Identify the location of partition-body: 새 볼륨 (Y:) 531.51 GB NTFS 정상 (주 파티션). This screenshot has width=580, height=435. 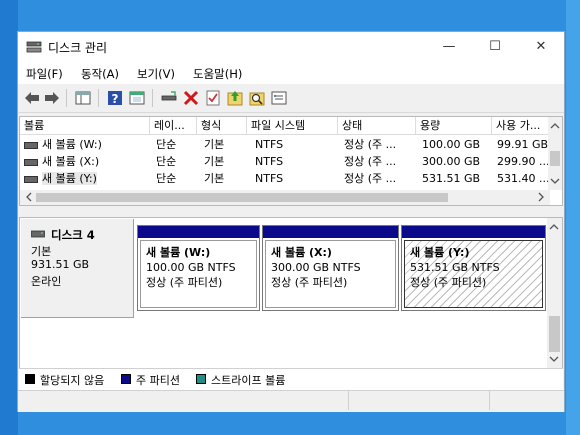
(473, 274).